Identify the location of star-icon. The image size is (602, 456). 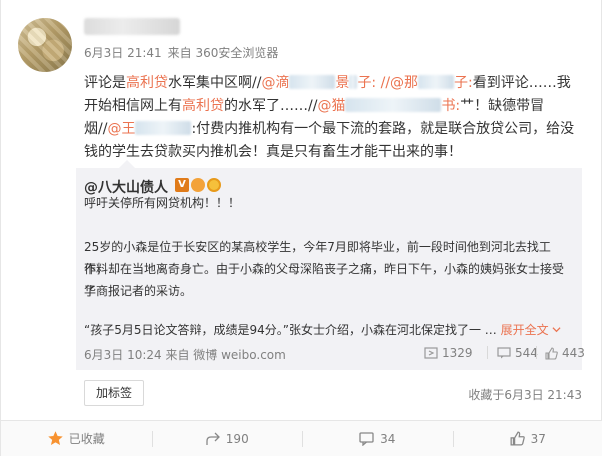
(55, 438).